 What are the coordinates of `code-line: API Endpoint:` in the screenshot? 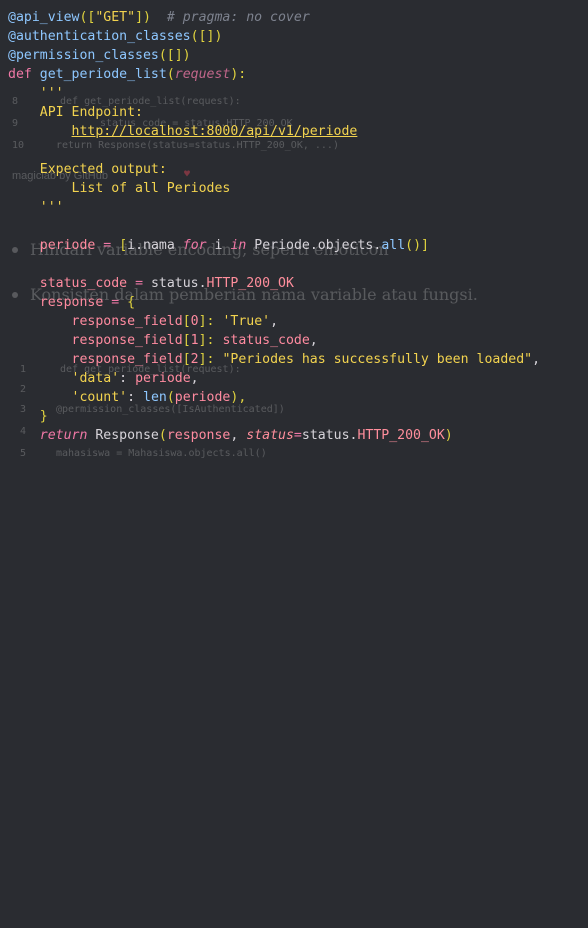 It's located at (75, 112).